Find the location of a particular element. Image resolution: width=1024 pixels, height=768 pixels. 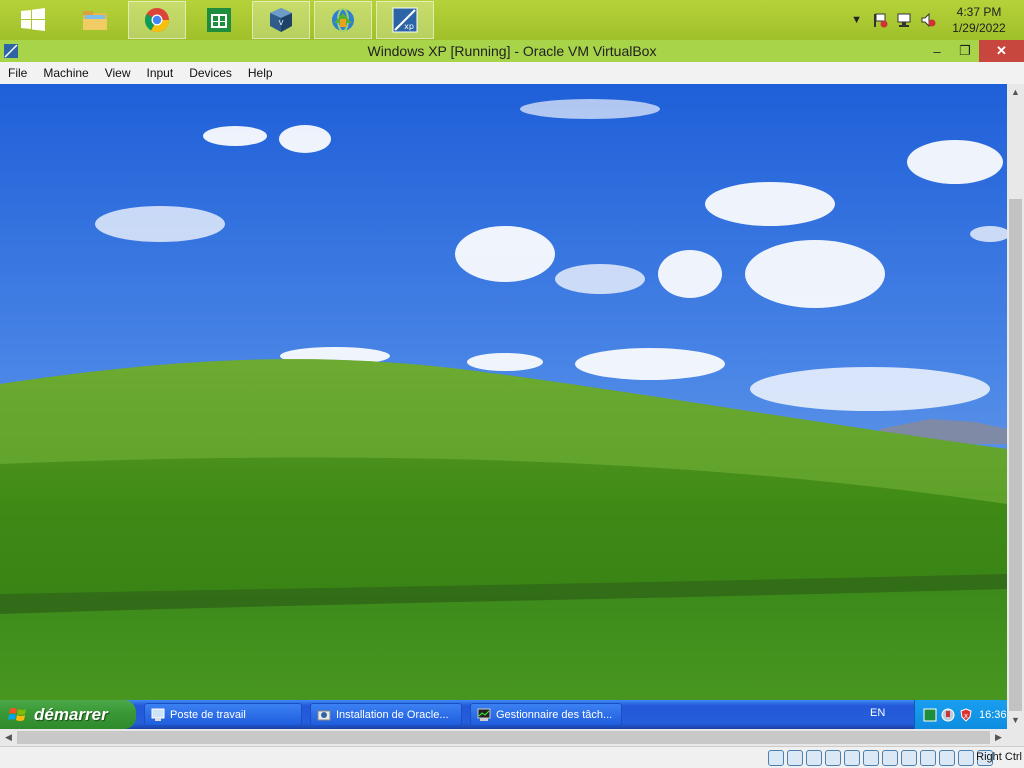

vertical-scroll-thumb is located at coordinates (1015, 455).